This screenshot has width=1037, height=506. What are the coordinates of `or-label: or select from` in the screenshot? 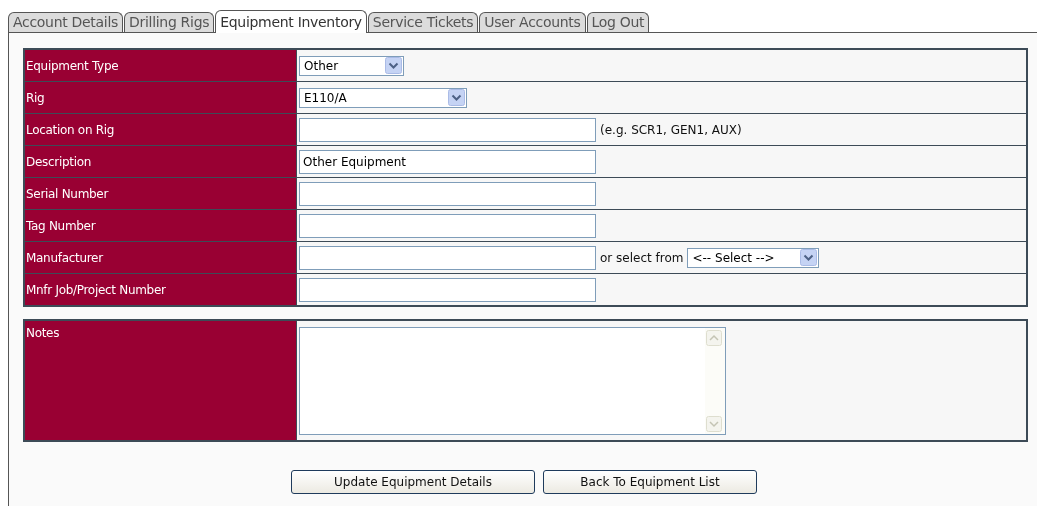 It's located at (642, 257).